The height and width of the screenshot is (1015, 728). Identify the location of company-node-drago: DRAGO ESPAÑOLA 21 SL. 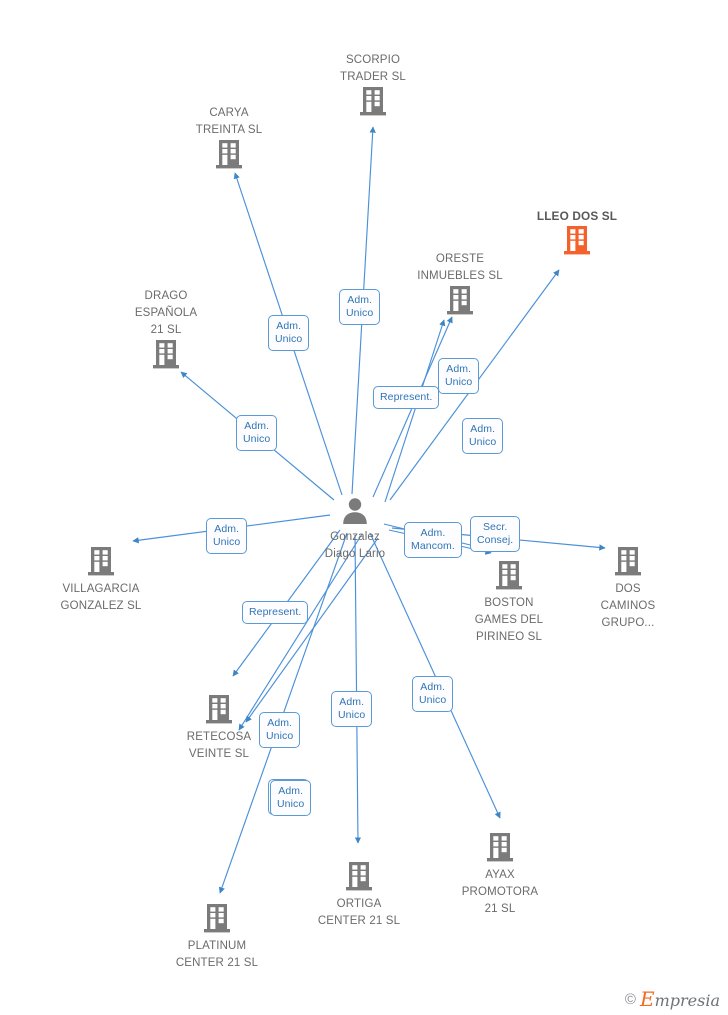
(166, 331).